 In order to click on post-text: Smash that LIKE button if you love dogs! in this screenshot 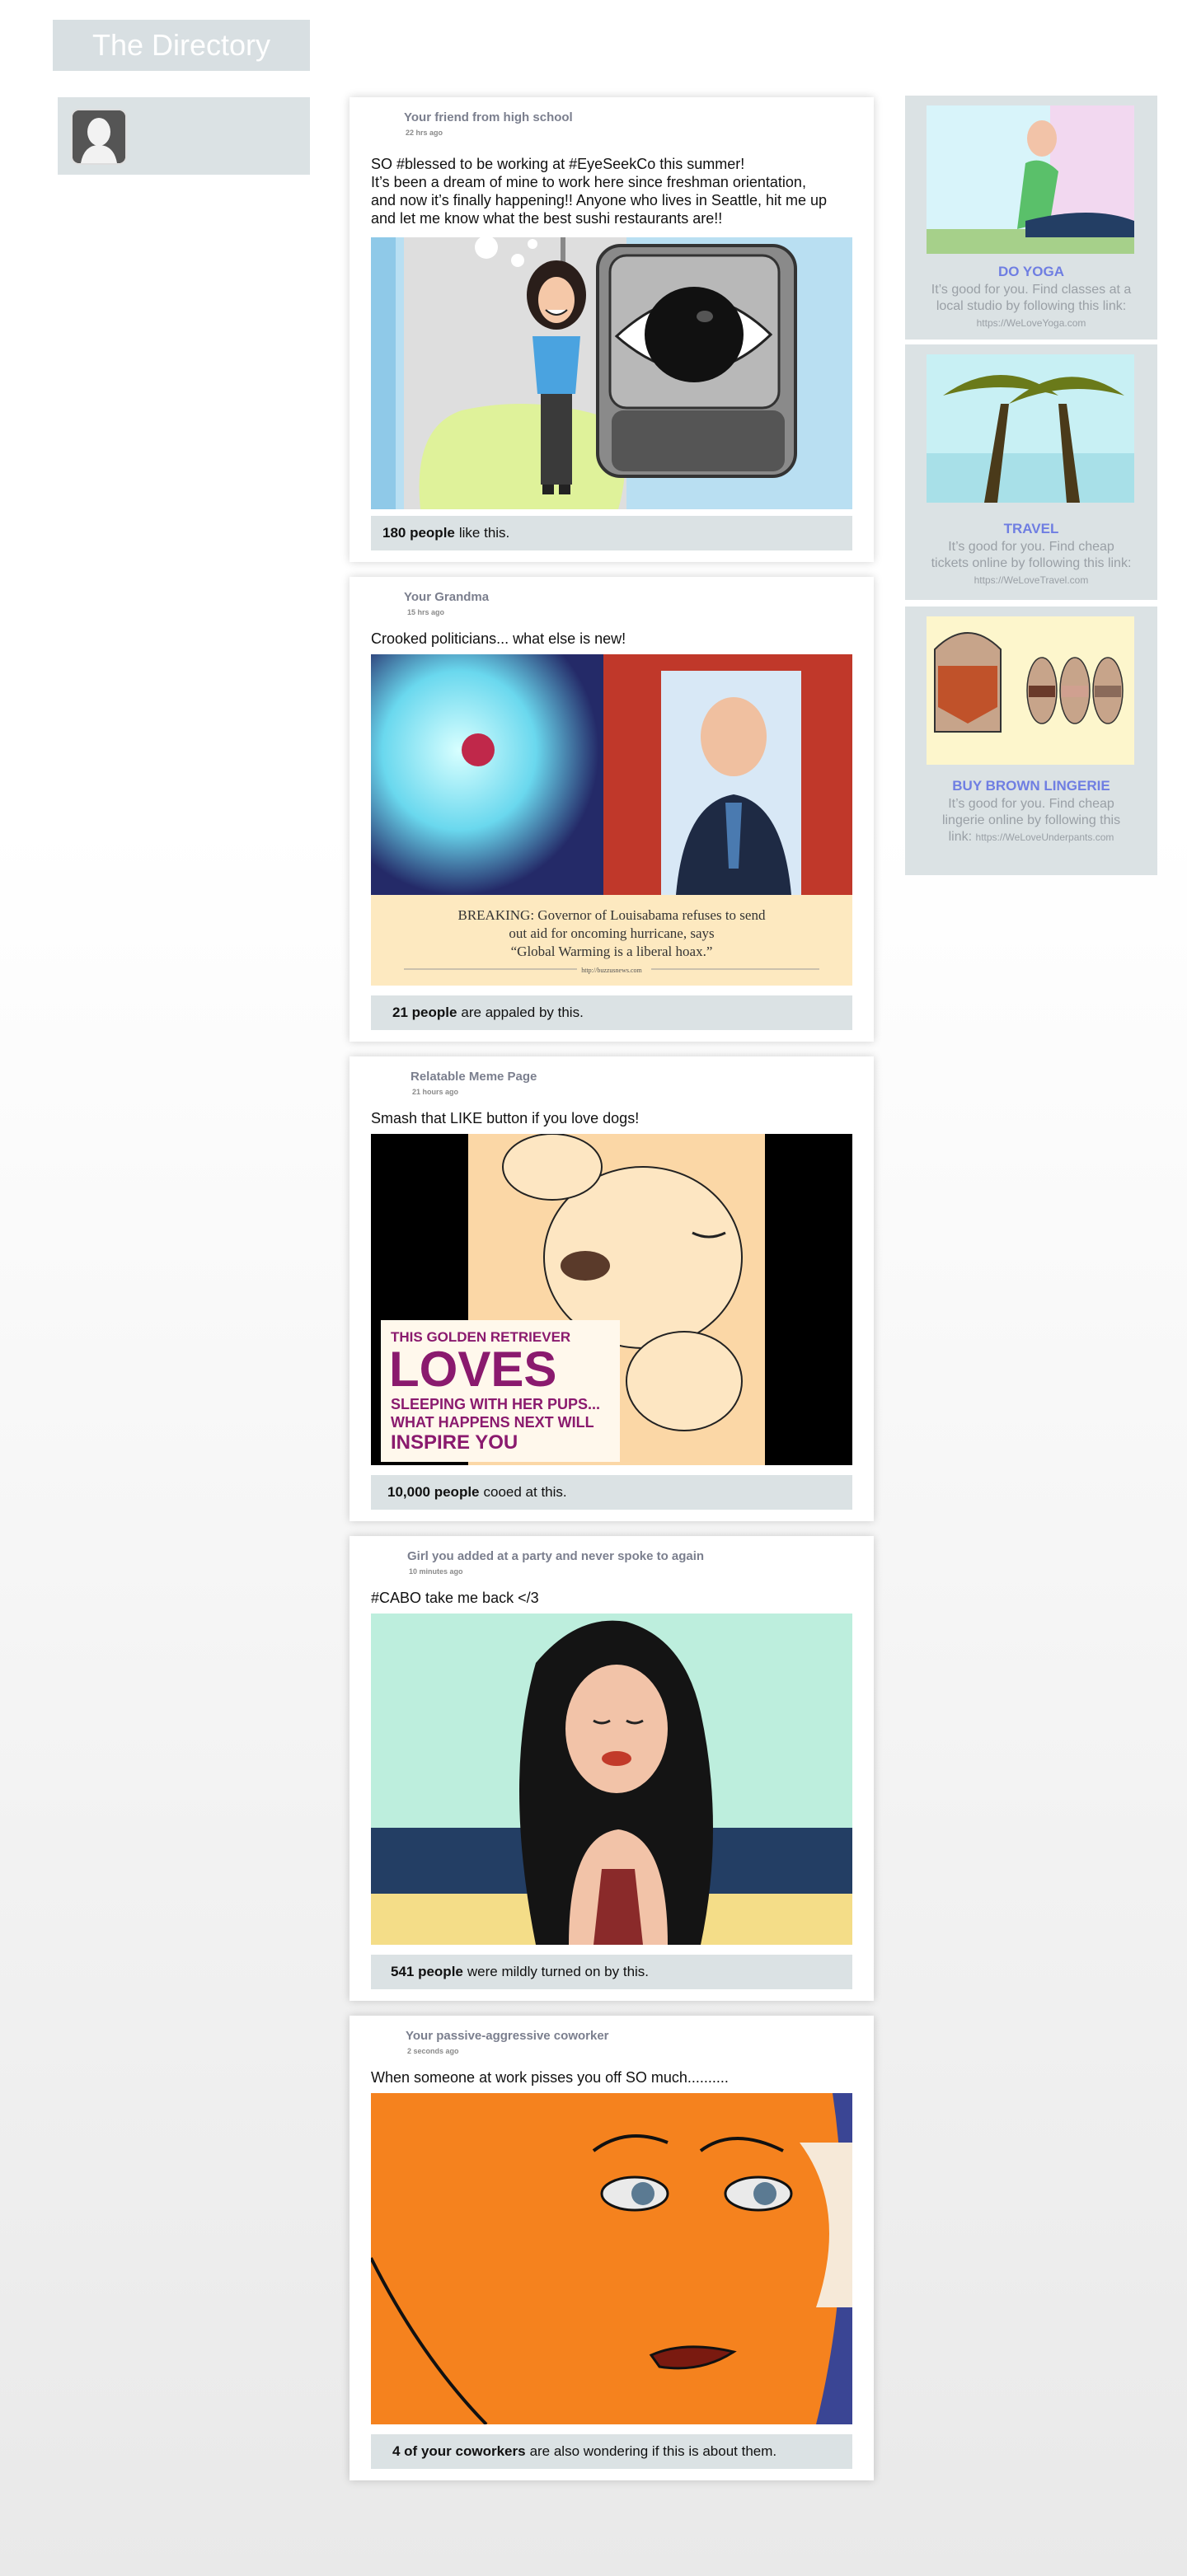, I will do `click(505, 1118)`.